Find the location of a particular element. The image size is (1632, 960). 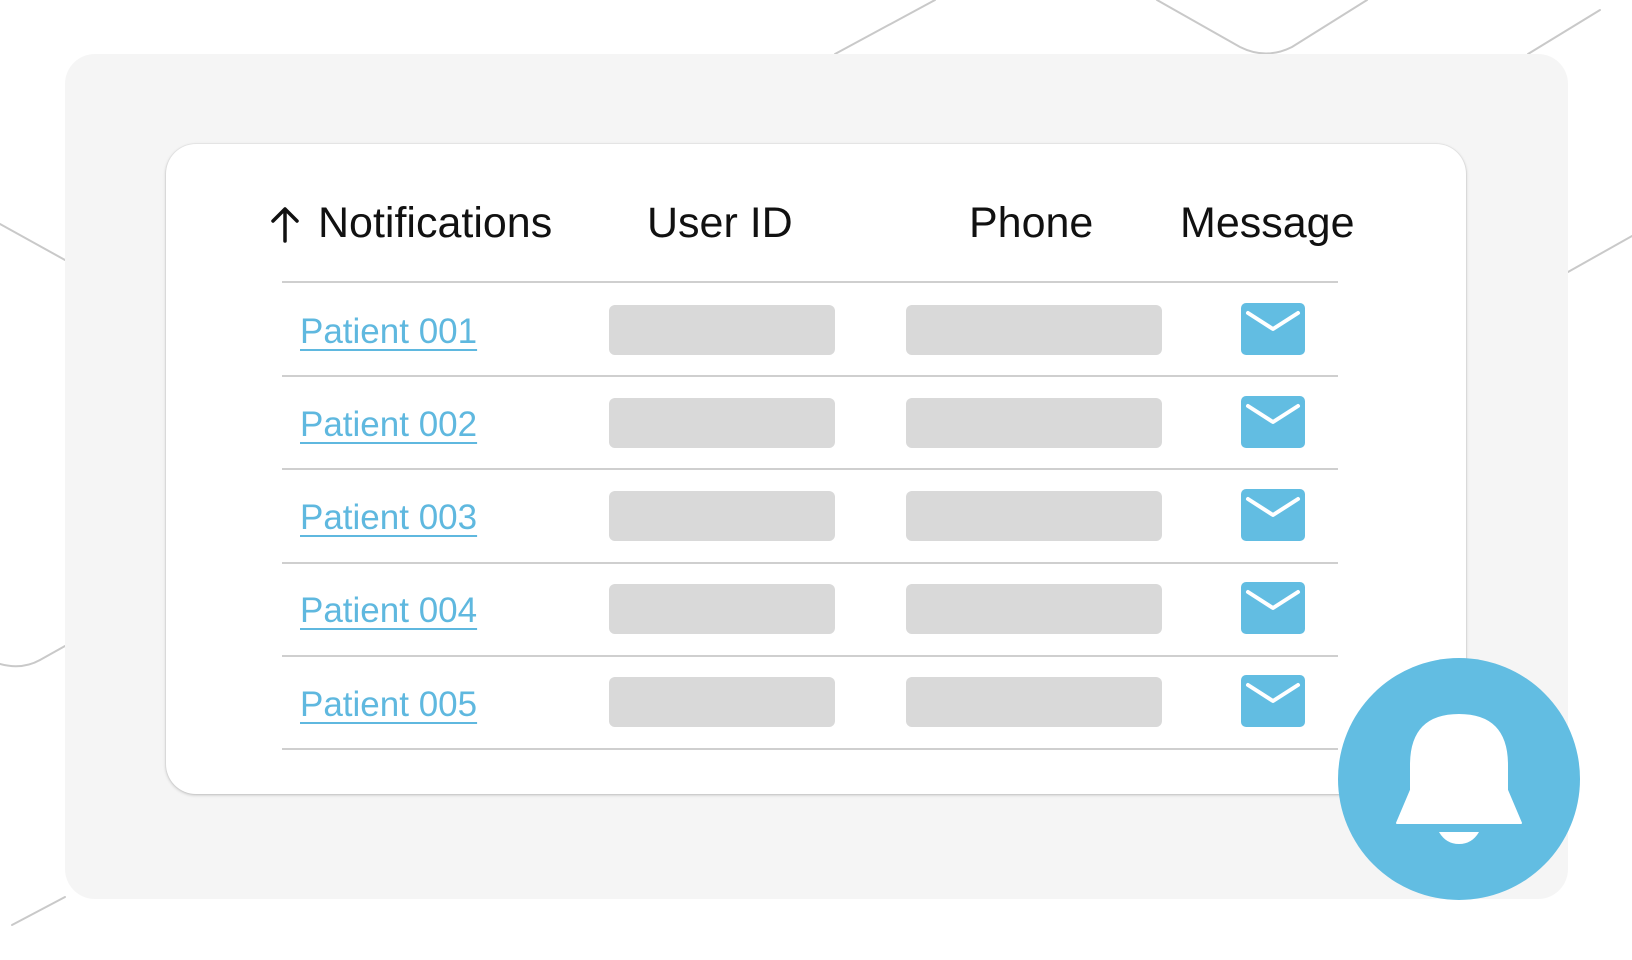

header-divider is located at coordinates (810, 282).